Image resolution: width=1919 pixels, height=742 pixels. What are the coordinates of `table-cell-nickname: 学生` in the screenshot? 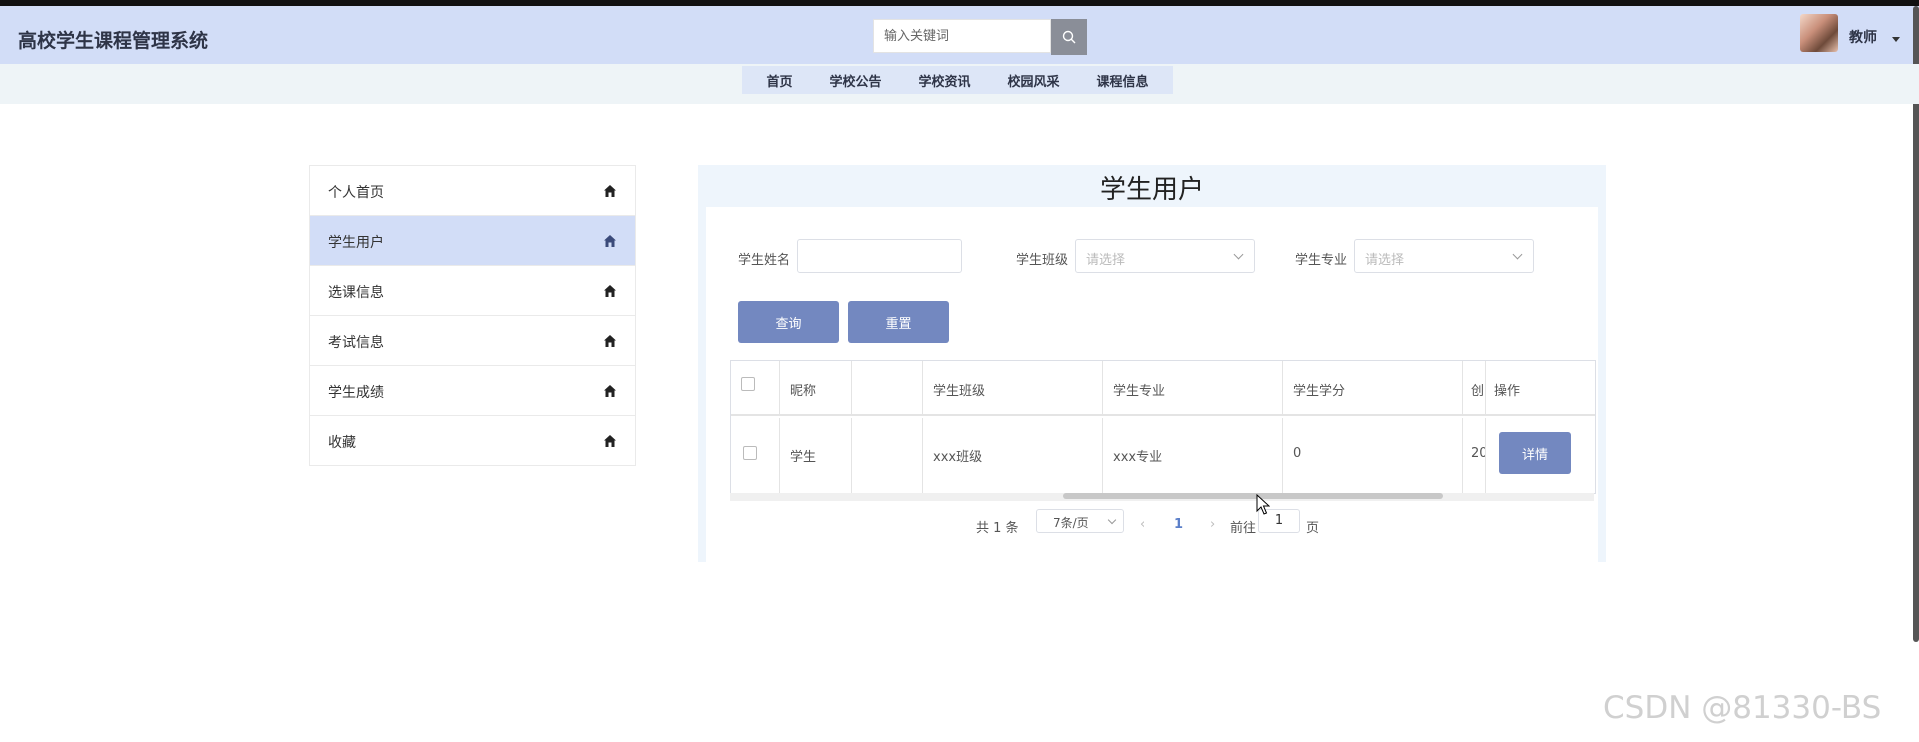 It's located at (816, 455).